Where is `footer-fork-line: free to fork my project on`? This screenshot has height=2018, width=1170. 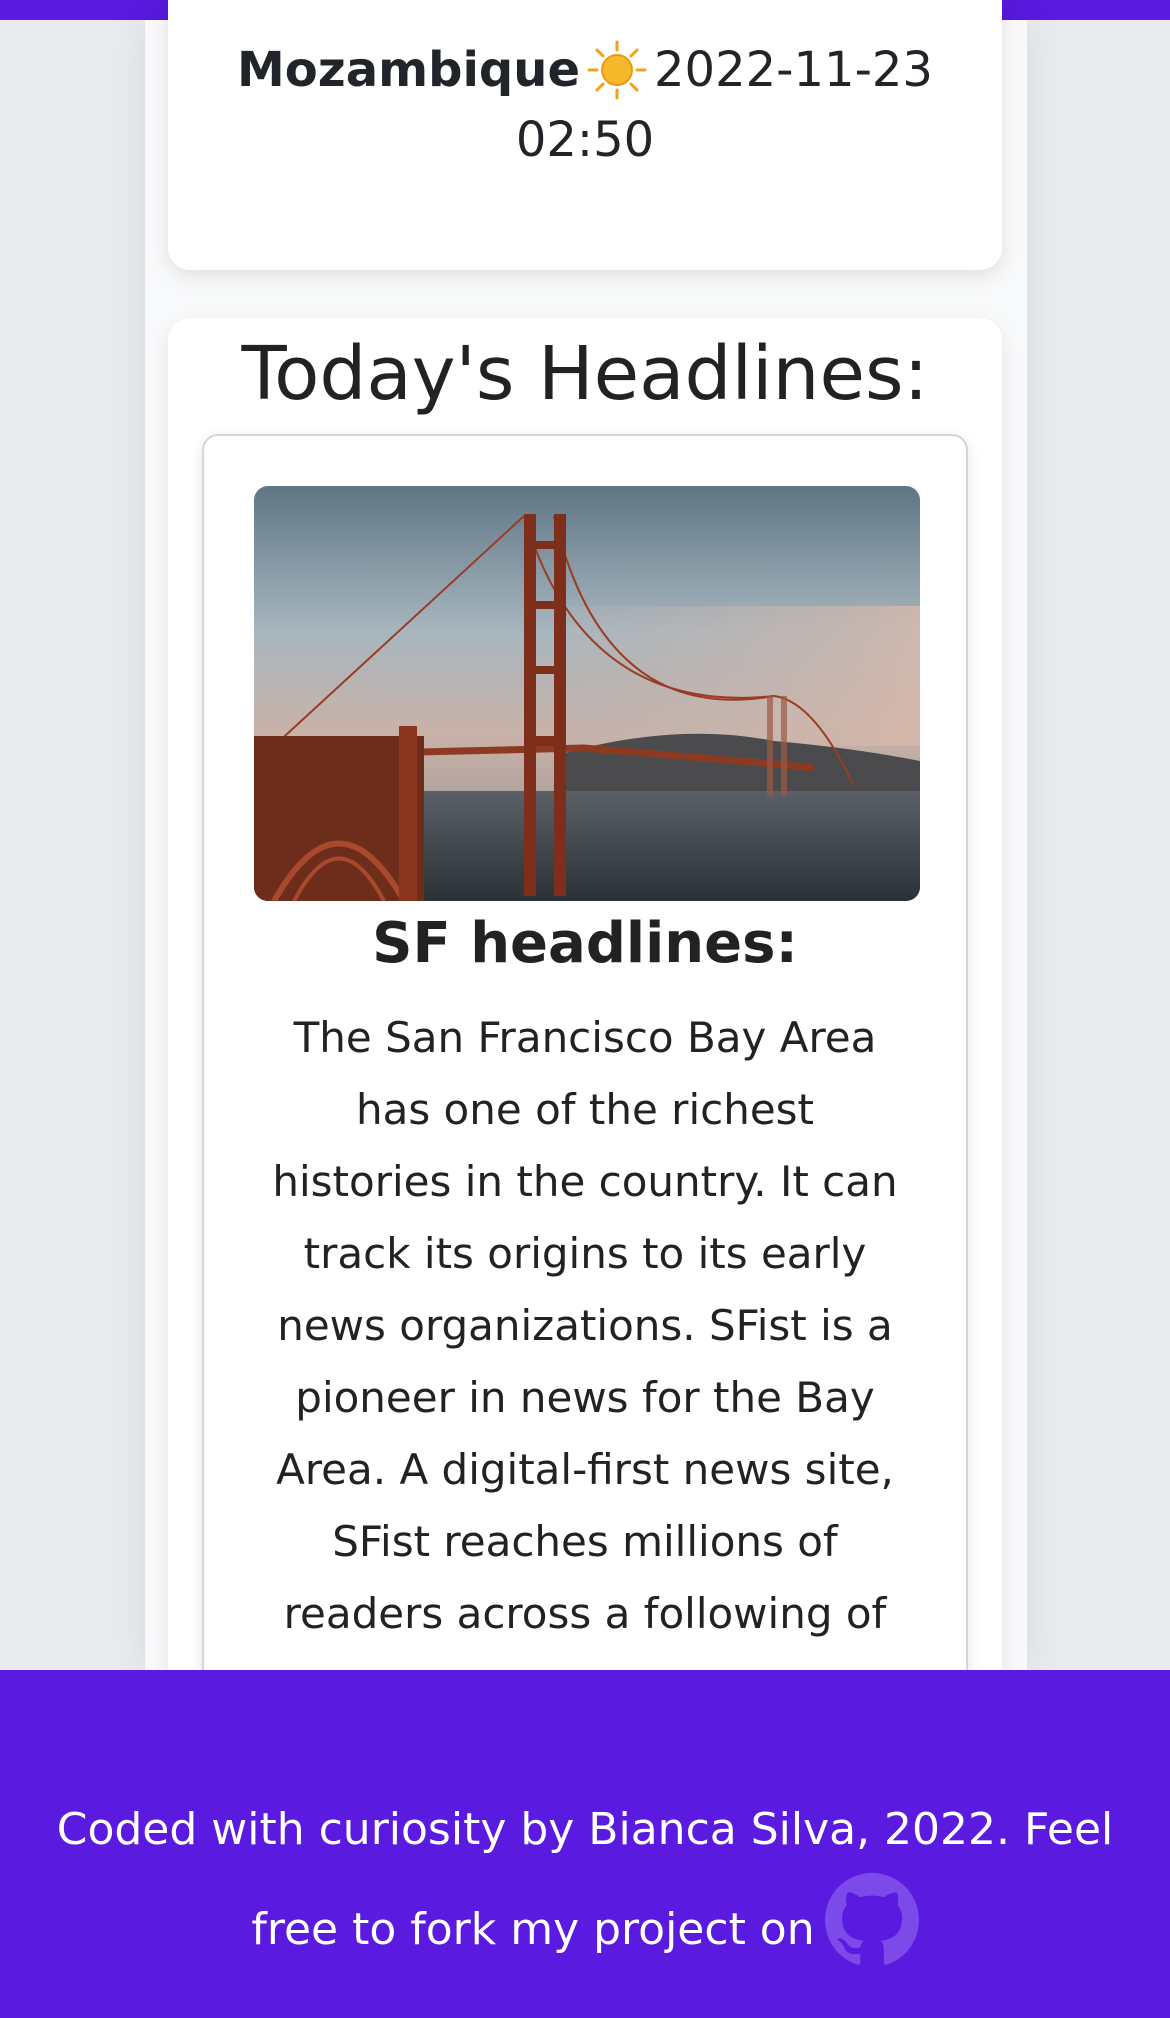
footer-fork-line: free to fork my project on is located at coordinates (585, 1926).